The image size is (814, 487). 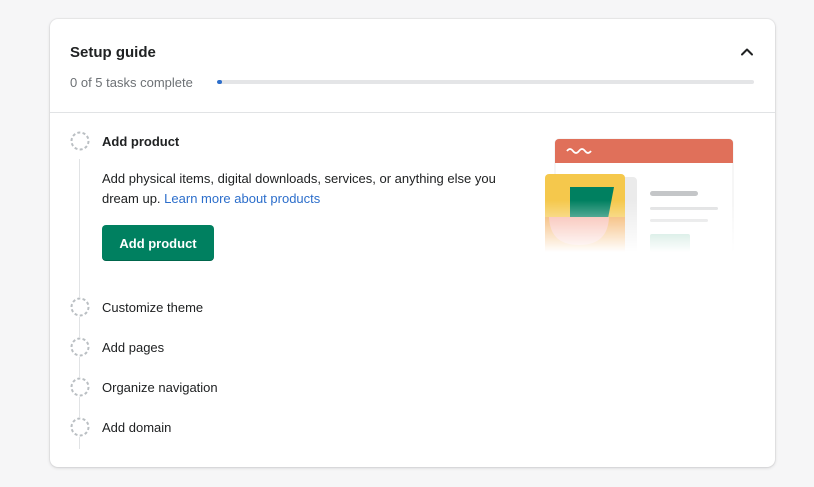 What do you see at coordinates (113, 52) in the screenshot?
I see `setup-guide-title: Setup guide` at bounding box center [113, 52].